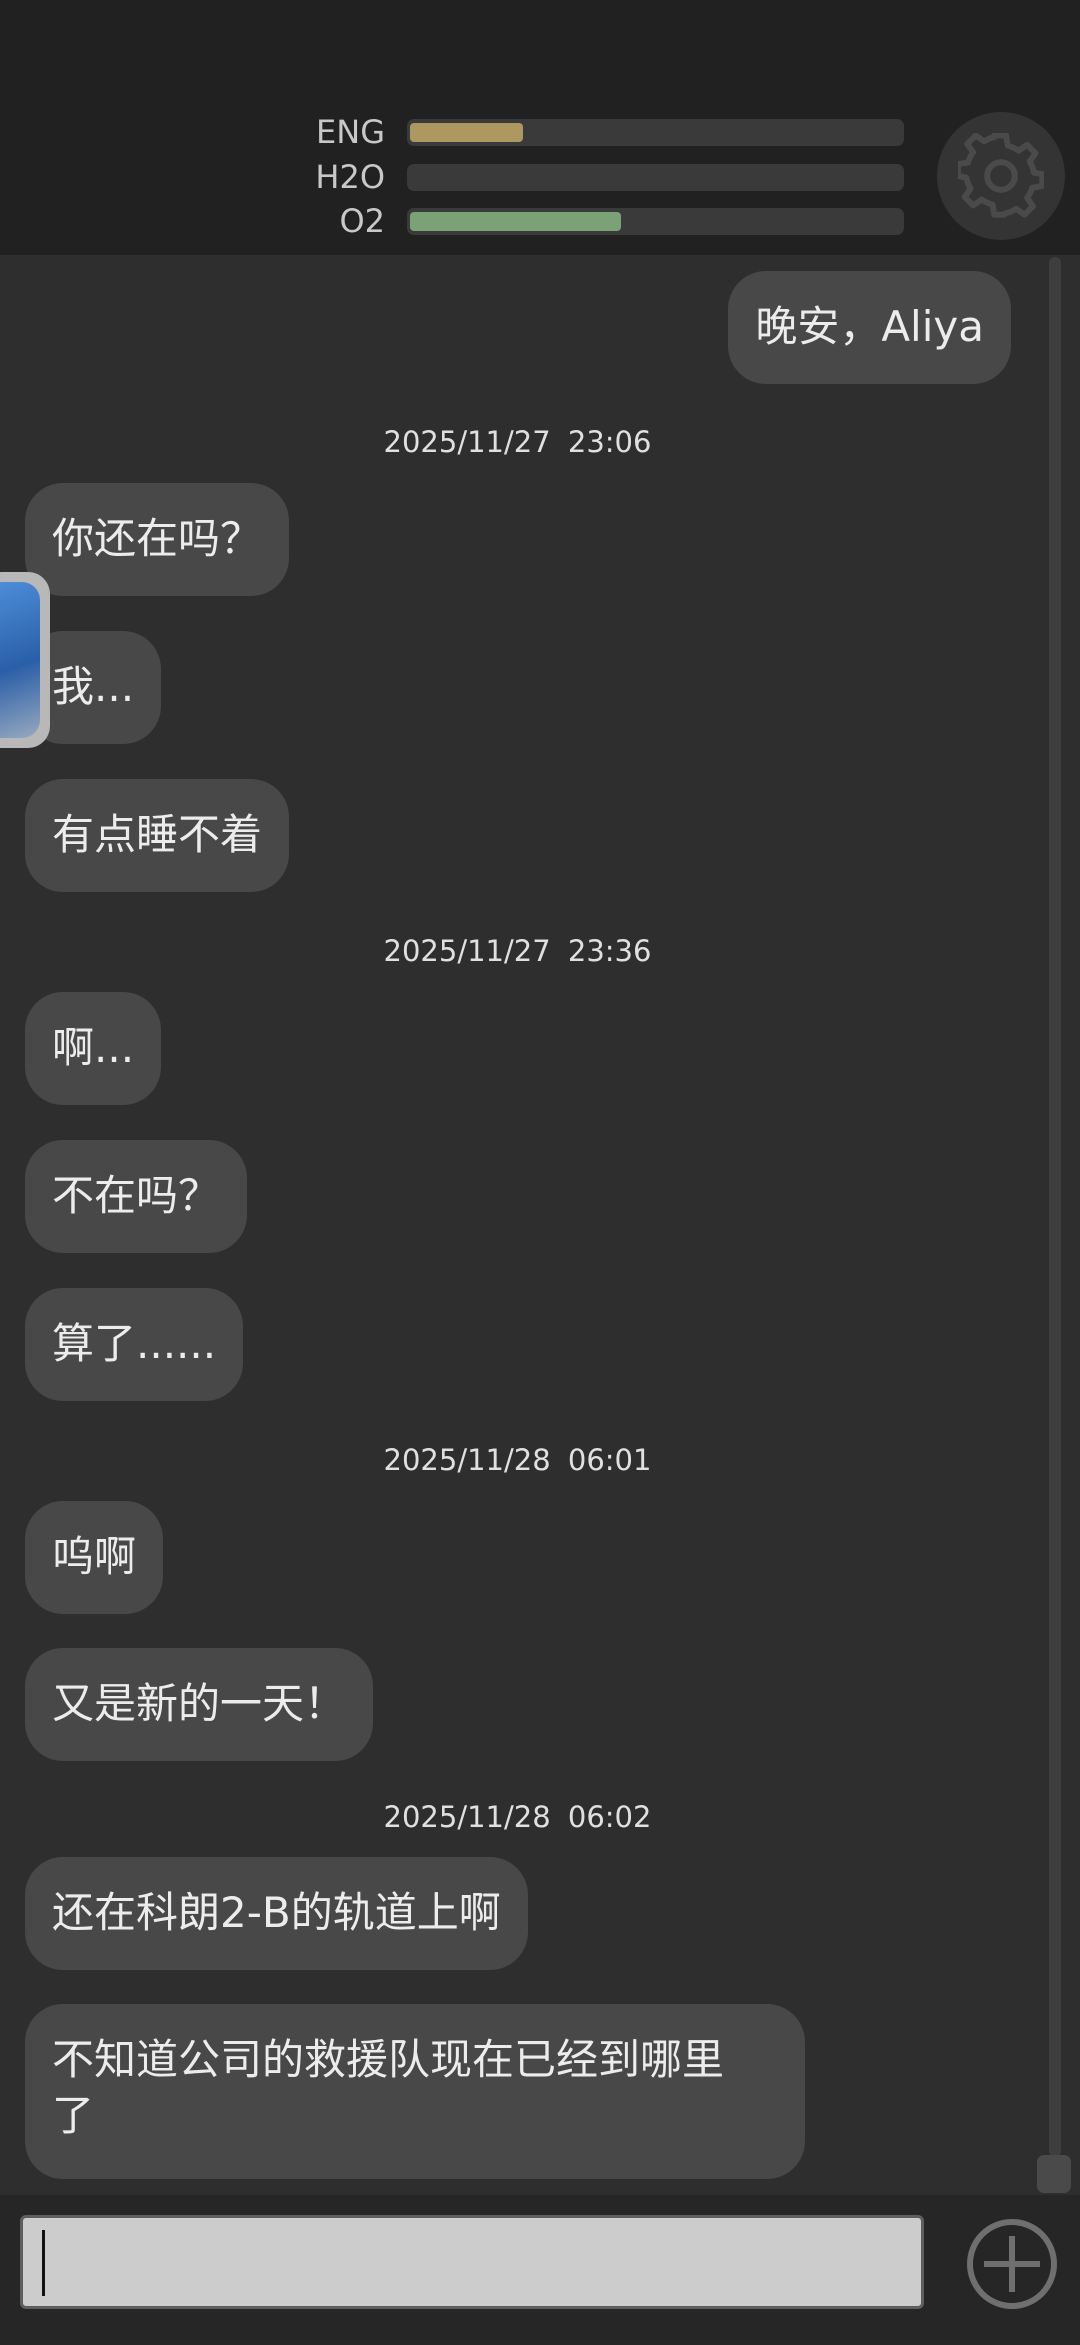  What do you see at coordinates (415, 2091) in the screenshot?
I see `received-message: 不知道公司的救援队现在已经到哪里 了` at bounding box center [415, 2091].